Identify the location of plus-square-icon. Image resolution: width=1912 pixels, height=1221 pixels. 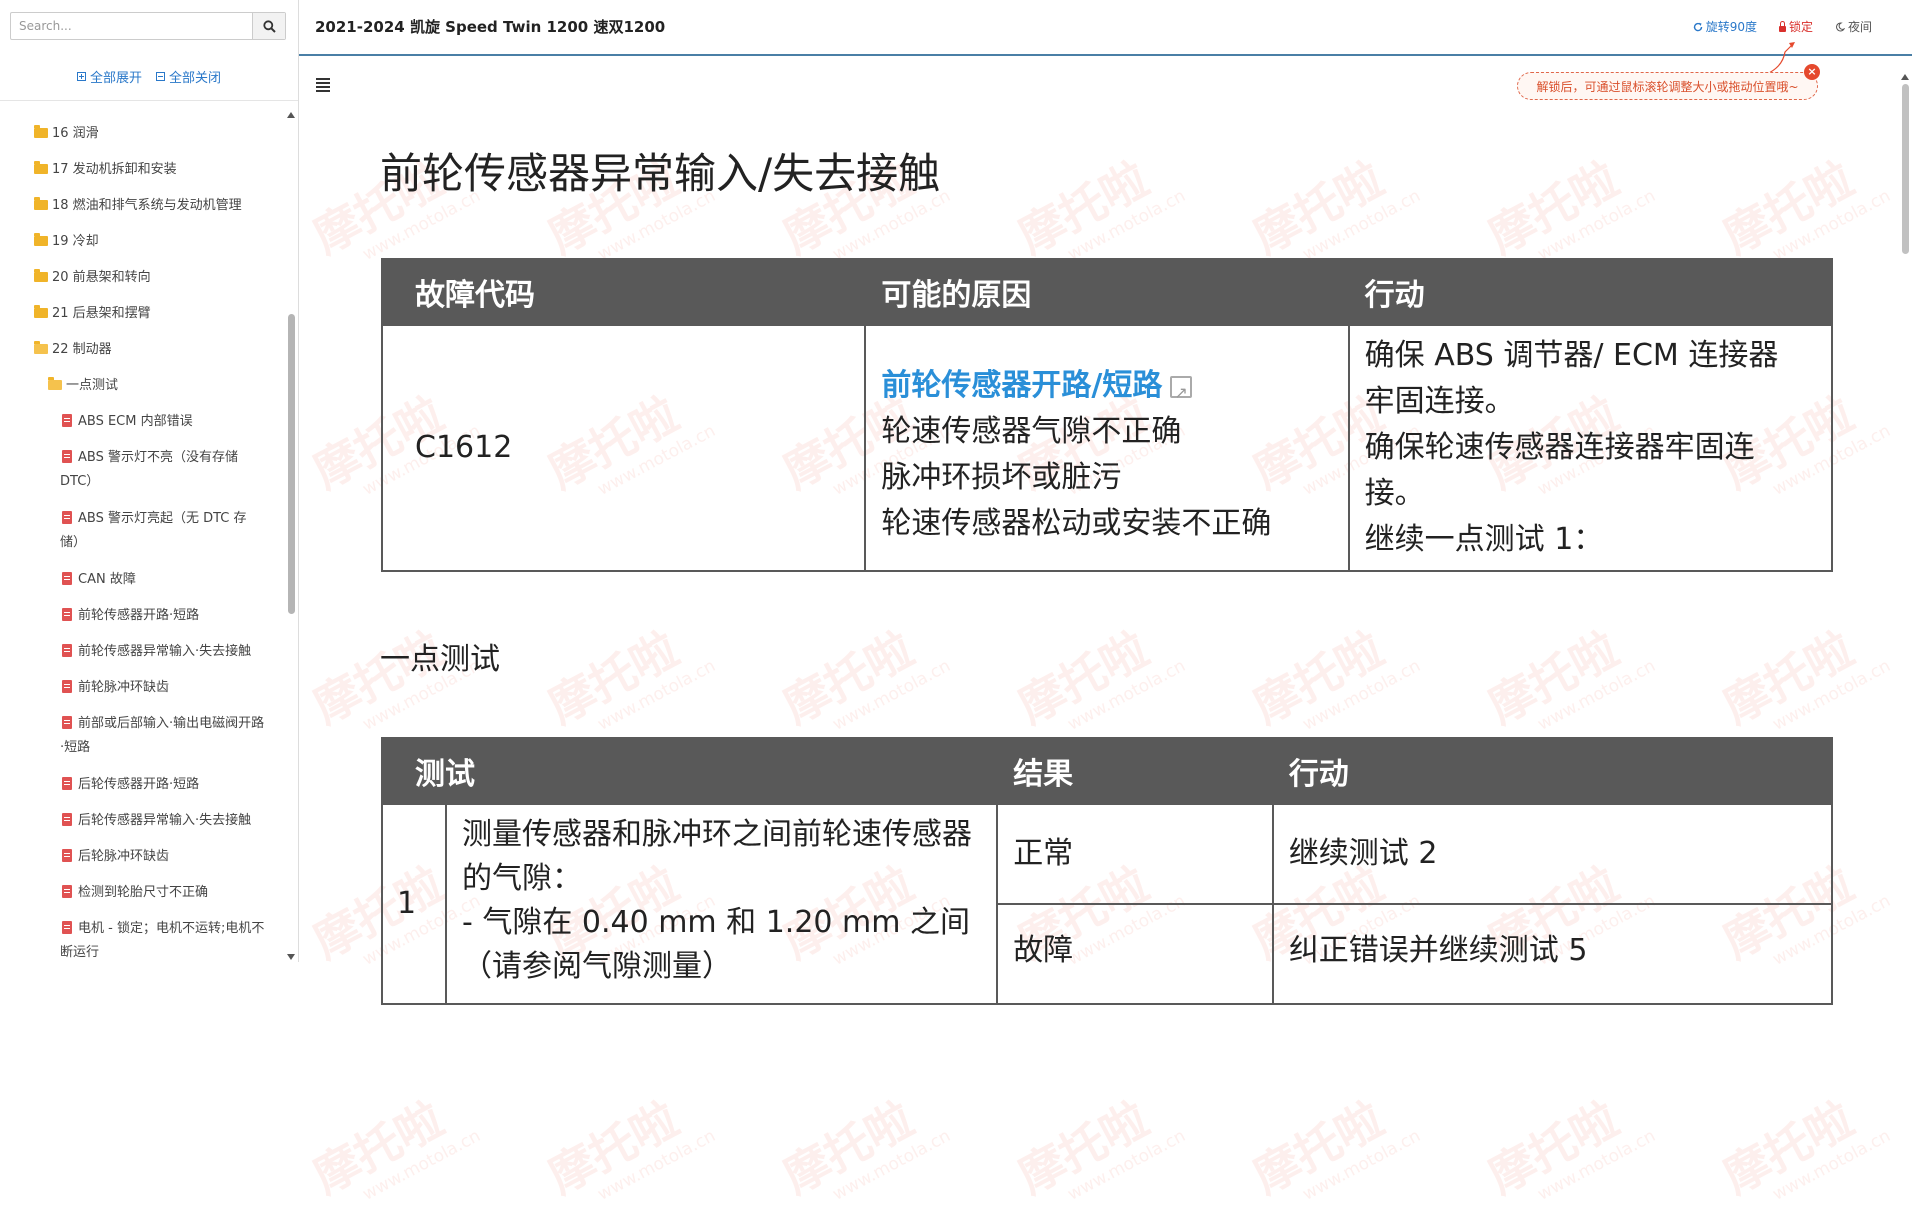
(81, 76).